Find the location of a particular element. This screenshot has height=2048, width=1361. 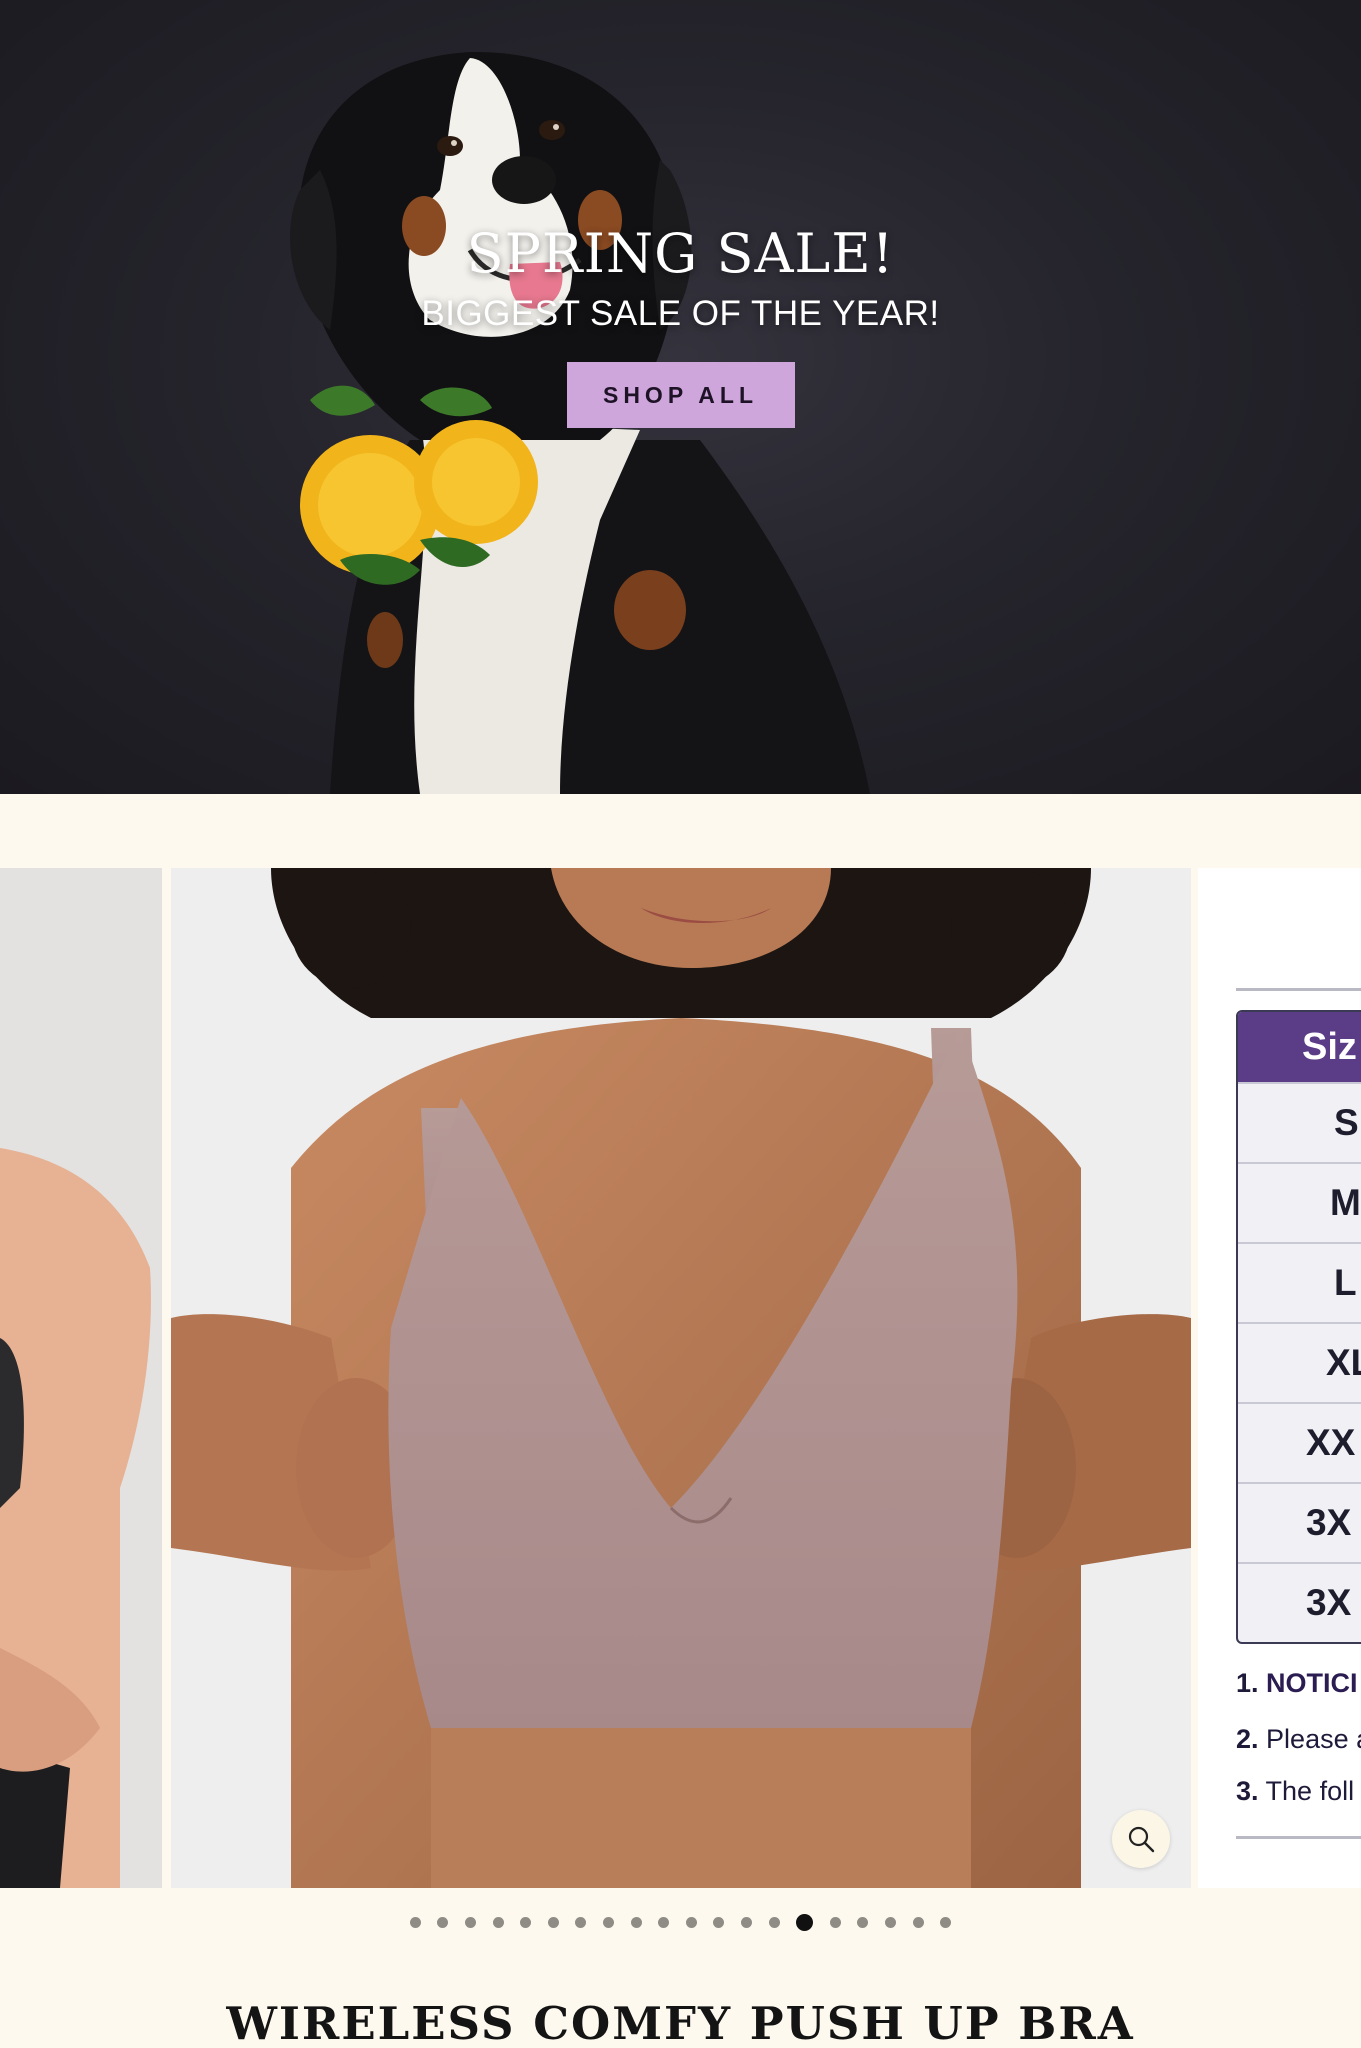

size-chart-table: Siz S M L XL XX 3X 3X is located at coordinates (1298, 1327).